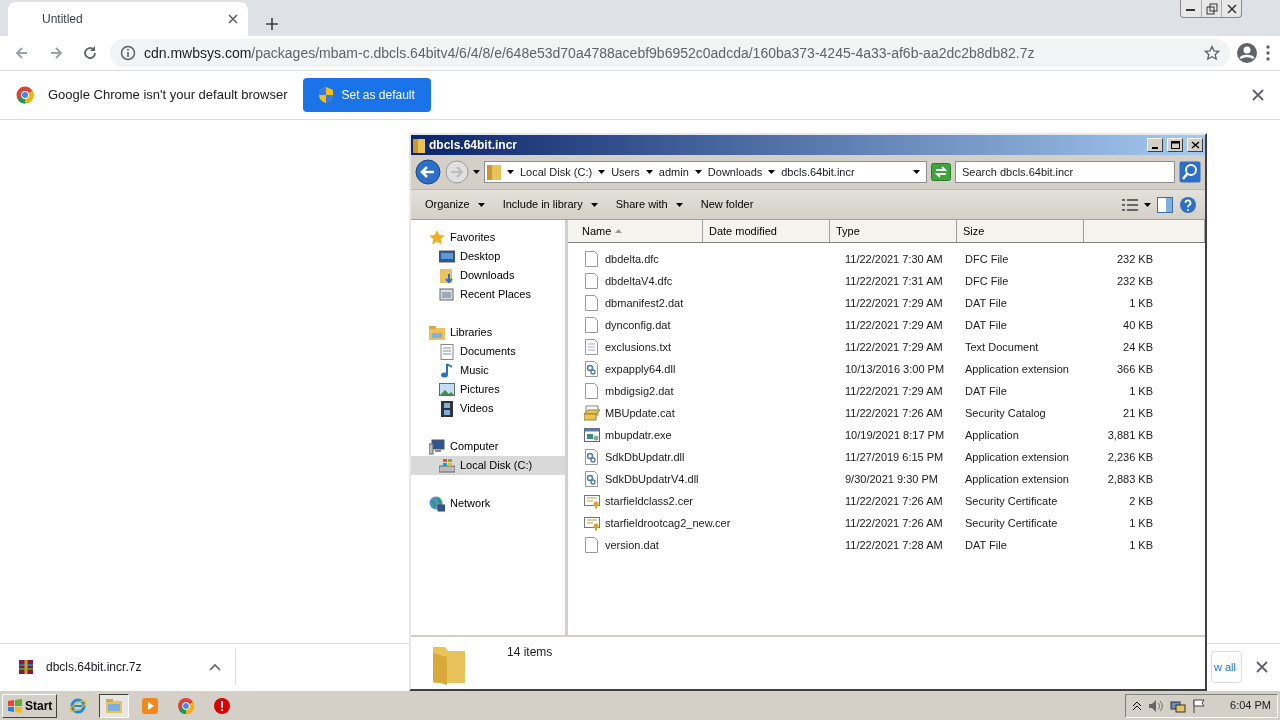 This screenshot has height=720, width=1280. Describe the element at coordinates (766, 231) in the screenshot. I see `column-header: Date modified` at that location.